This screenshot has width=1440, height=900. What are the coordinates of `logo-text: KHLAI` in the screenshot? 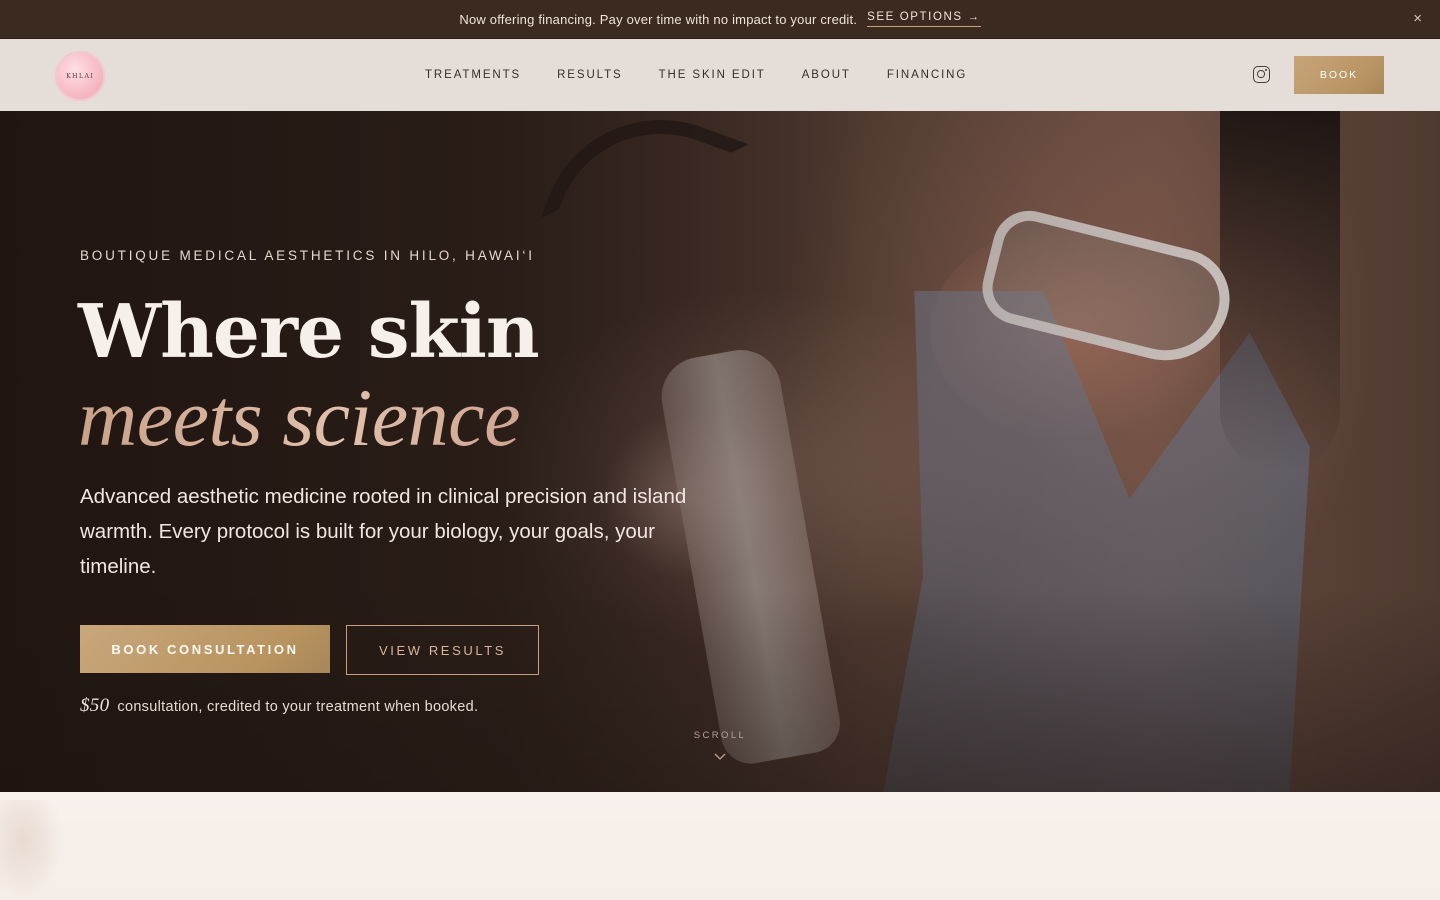 It's located at (80, 76).